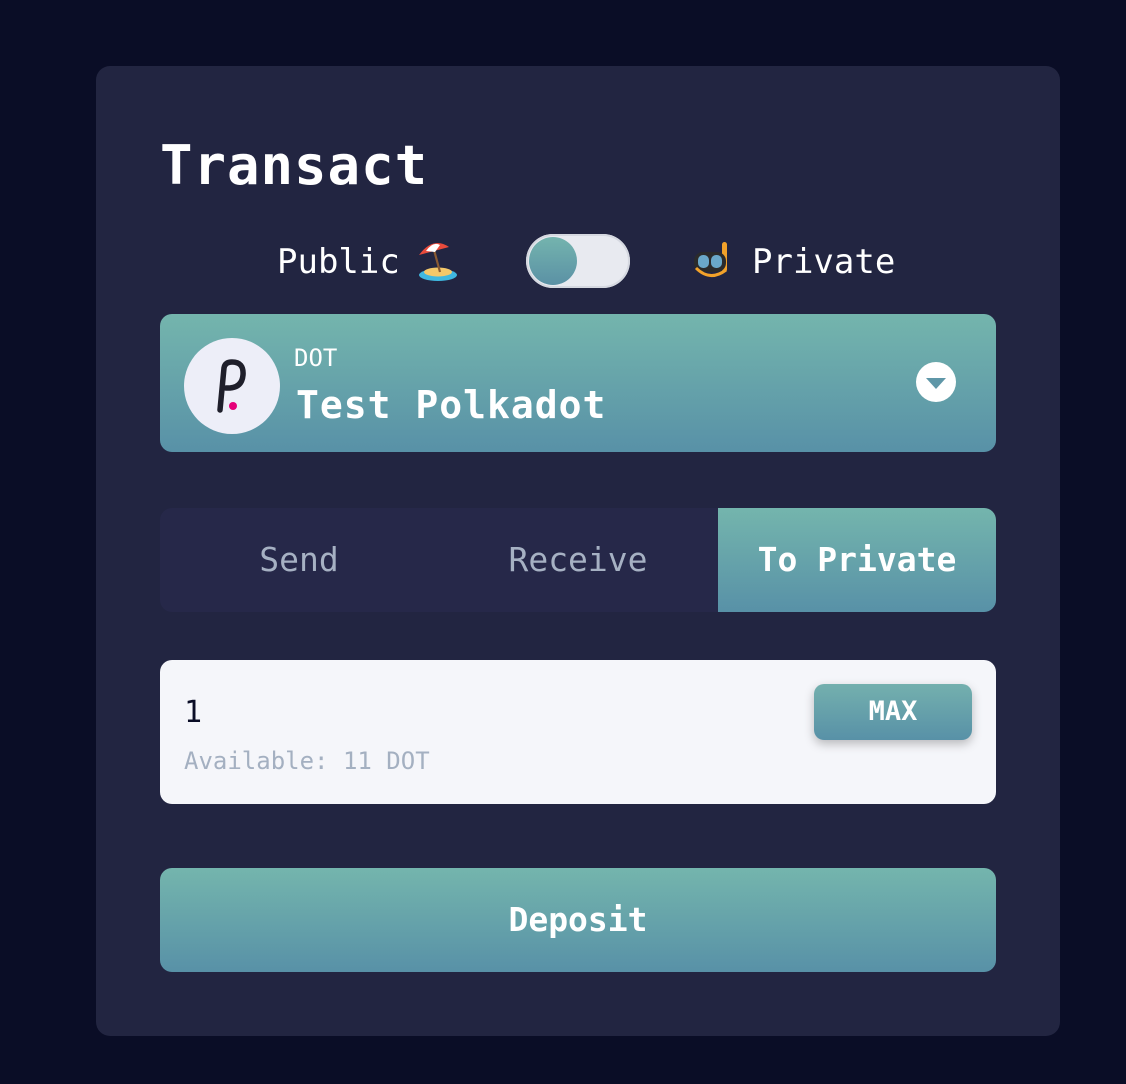  Describe the element at coordinates (474, 712) in the screenshot. I see `amount-input` at that location.